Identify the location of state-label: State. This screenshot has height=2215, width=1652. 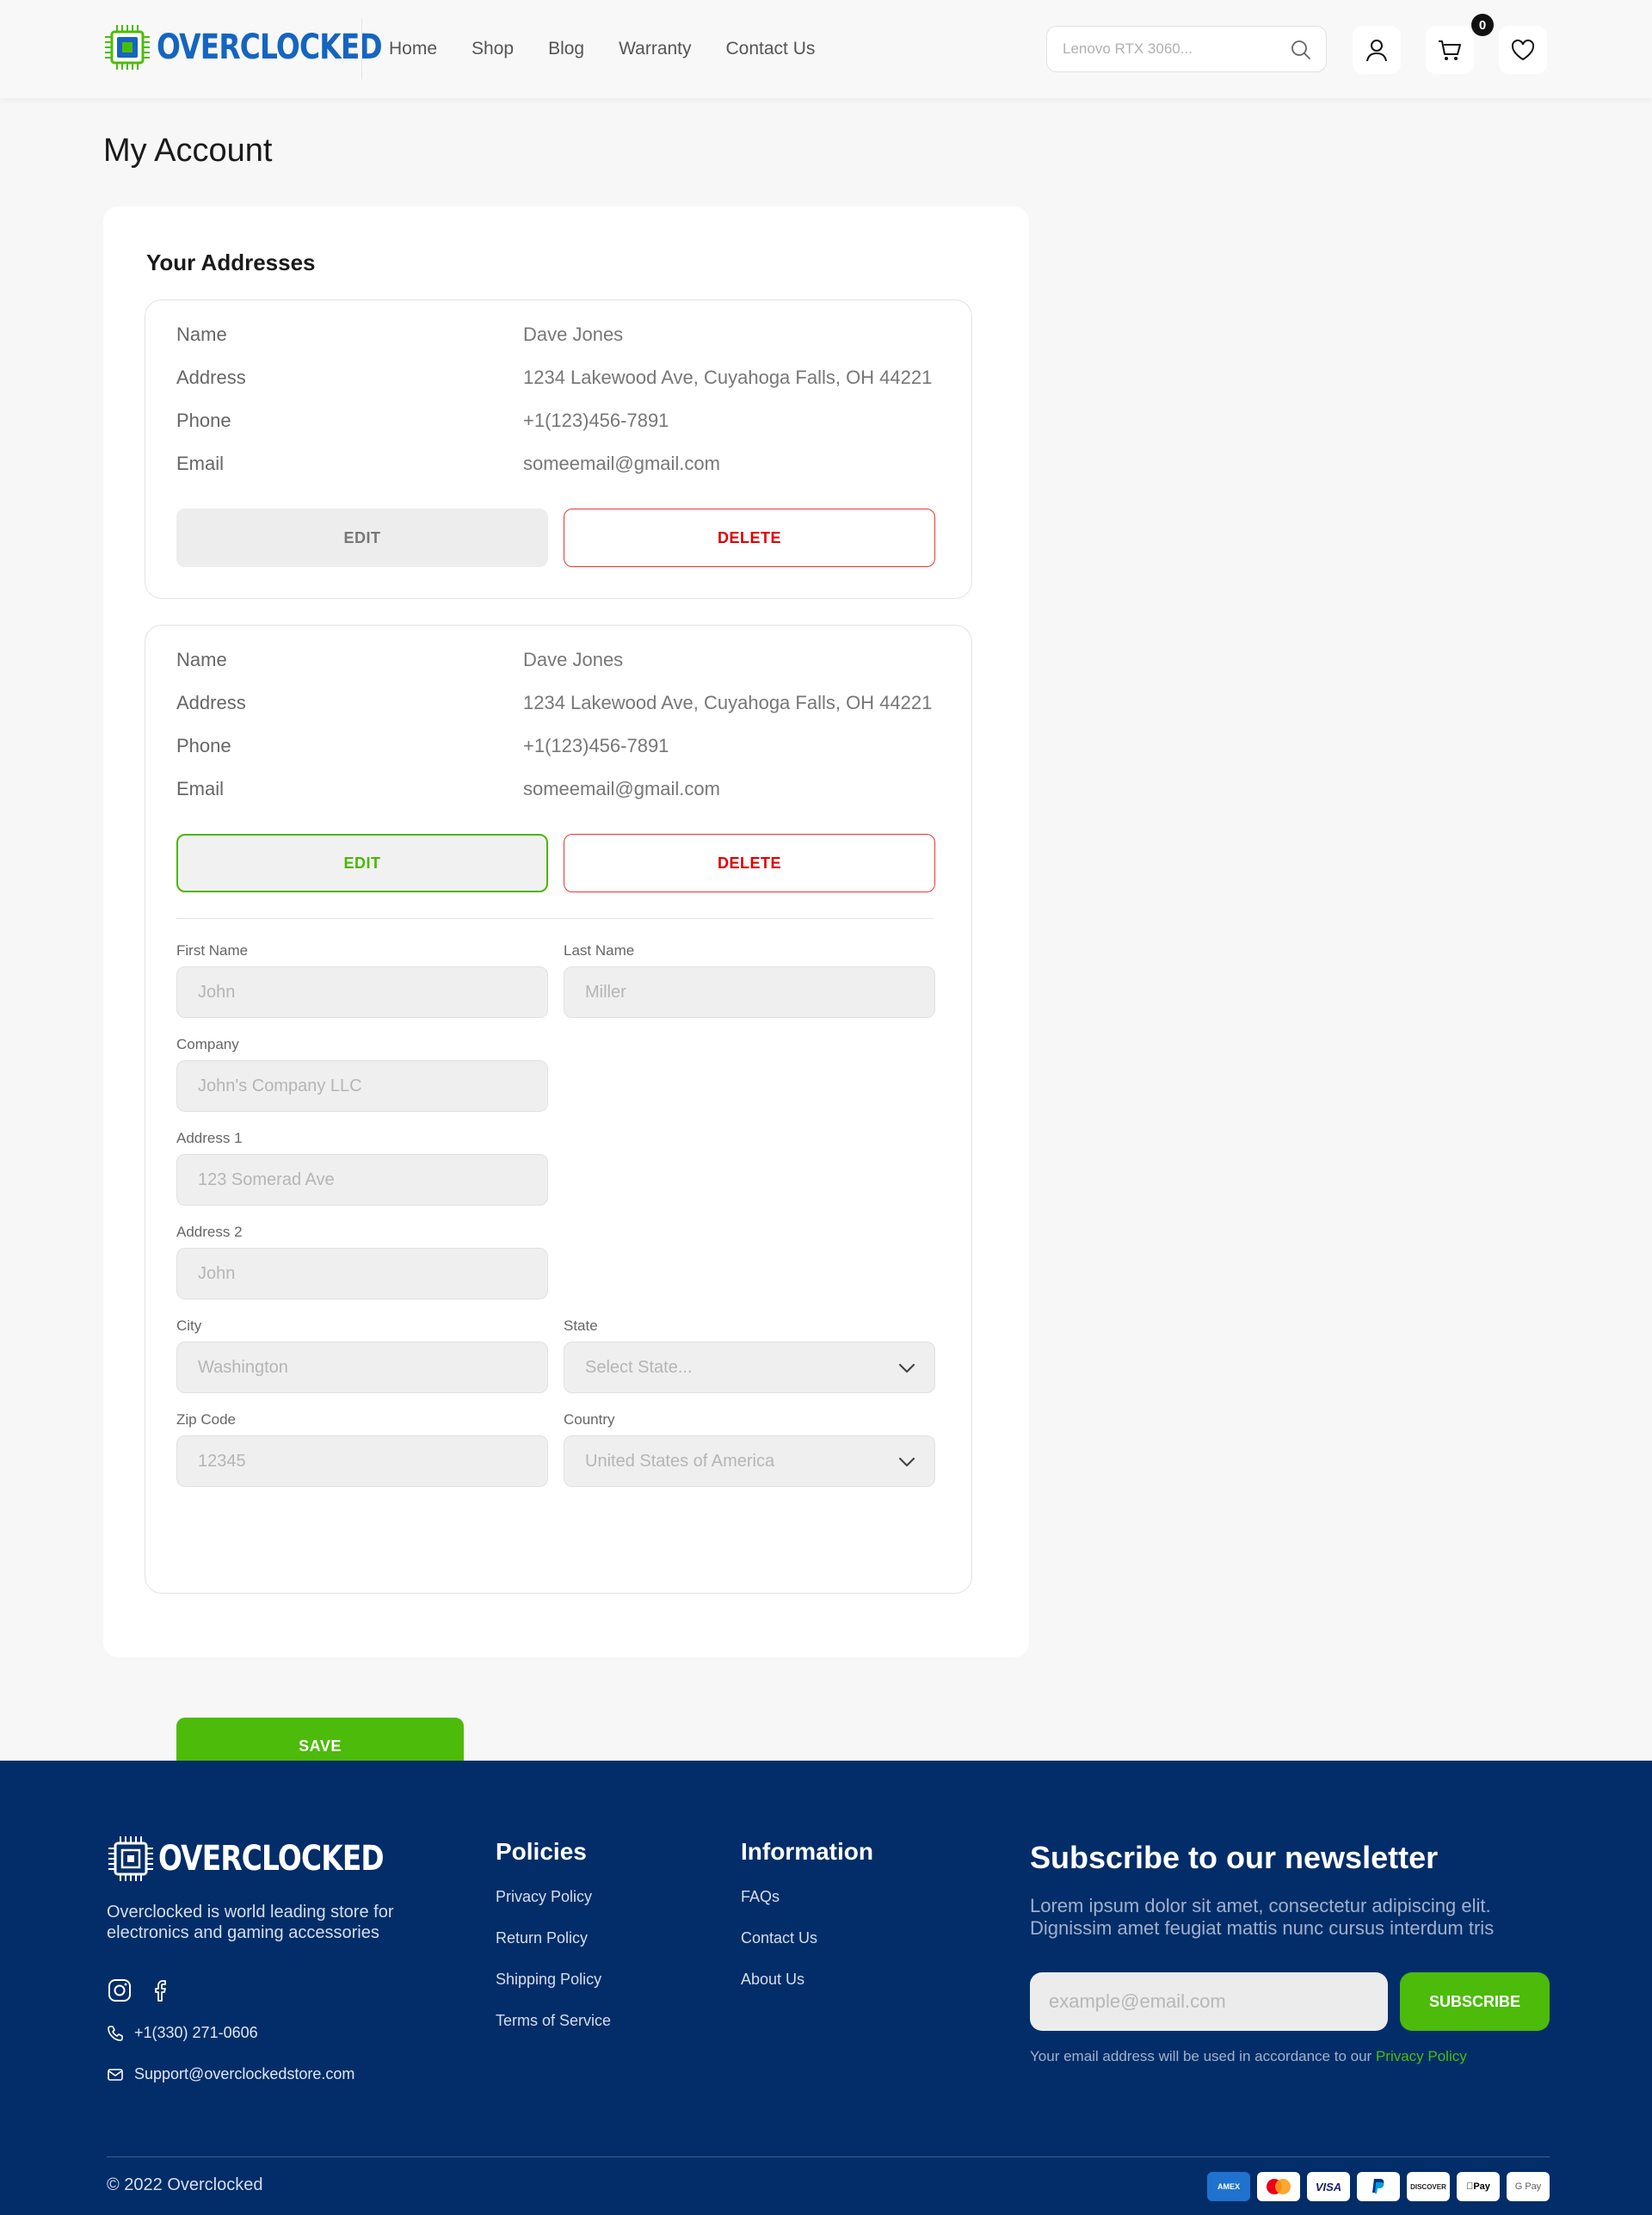
(581, 1325).